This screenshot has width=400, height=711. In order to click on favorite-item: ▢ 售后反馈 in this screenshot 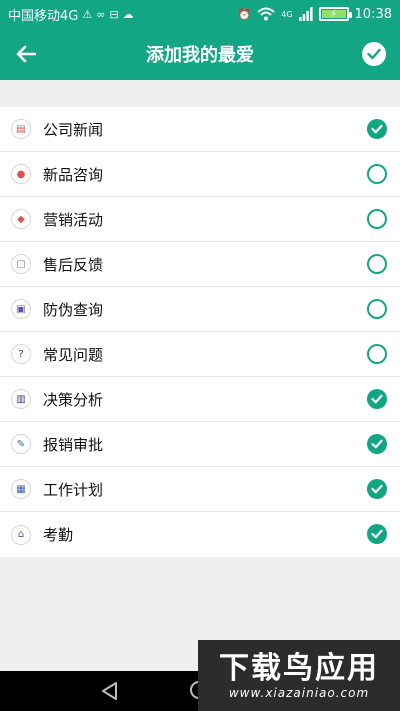, I will do `click(200, 264)`.